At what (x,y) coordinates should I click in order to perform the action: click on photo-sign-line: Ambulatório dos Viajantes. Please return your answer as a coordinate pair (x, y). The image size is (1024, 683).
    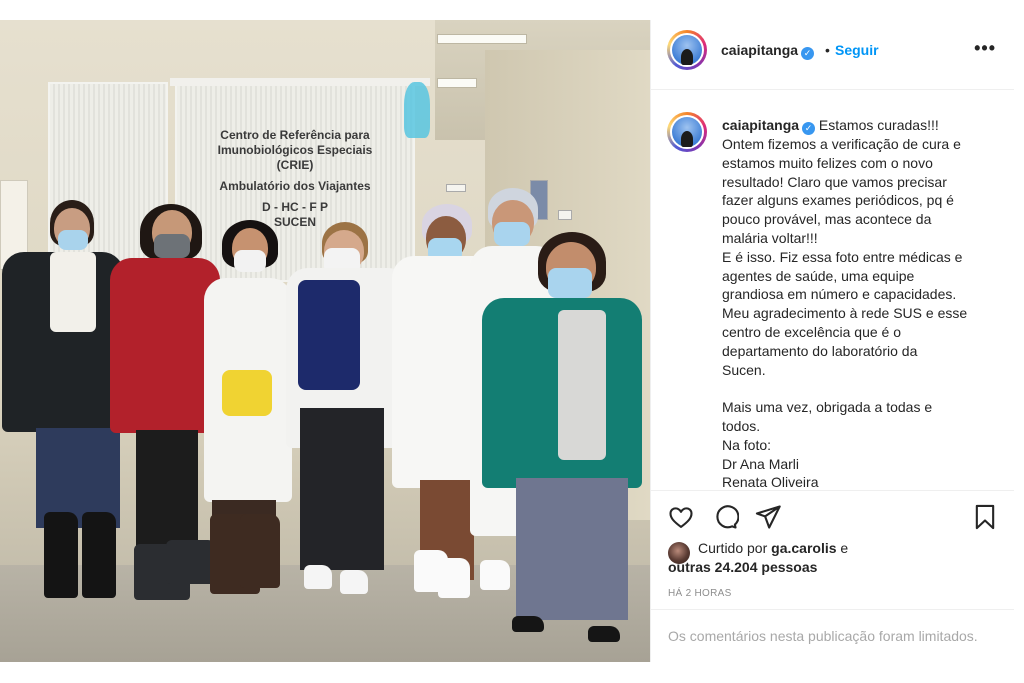
    Looking at the image, I should click on (295, 186).